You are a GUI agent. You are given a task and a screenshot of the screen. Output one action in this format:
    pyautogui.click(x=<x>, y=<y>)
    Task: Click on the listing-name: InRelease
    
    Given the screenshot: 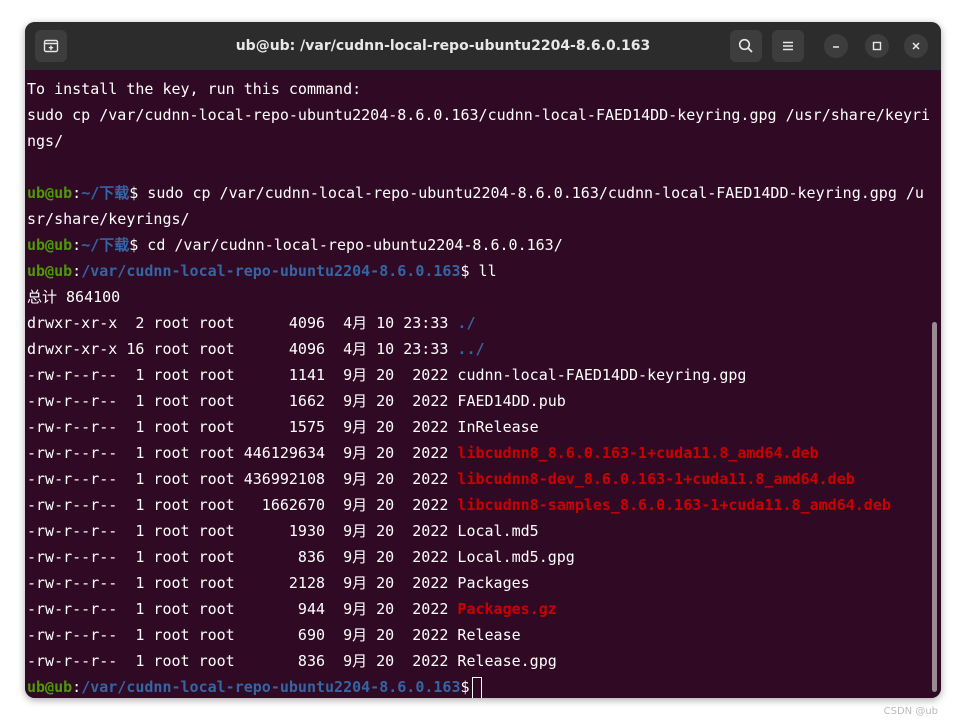 What is the action you would take?
    pyautogui.click(x=498, y=427)
    